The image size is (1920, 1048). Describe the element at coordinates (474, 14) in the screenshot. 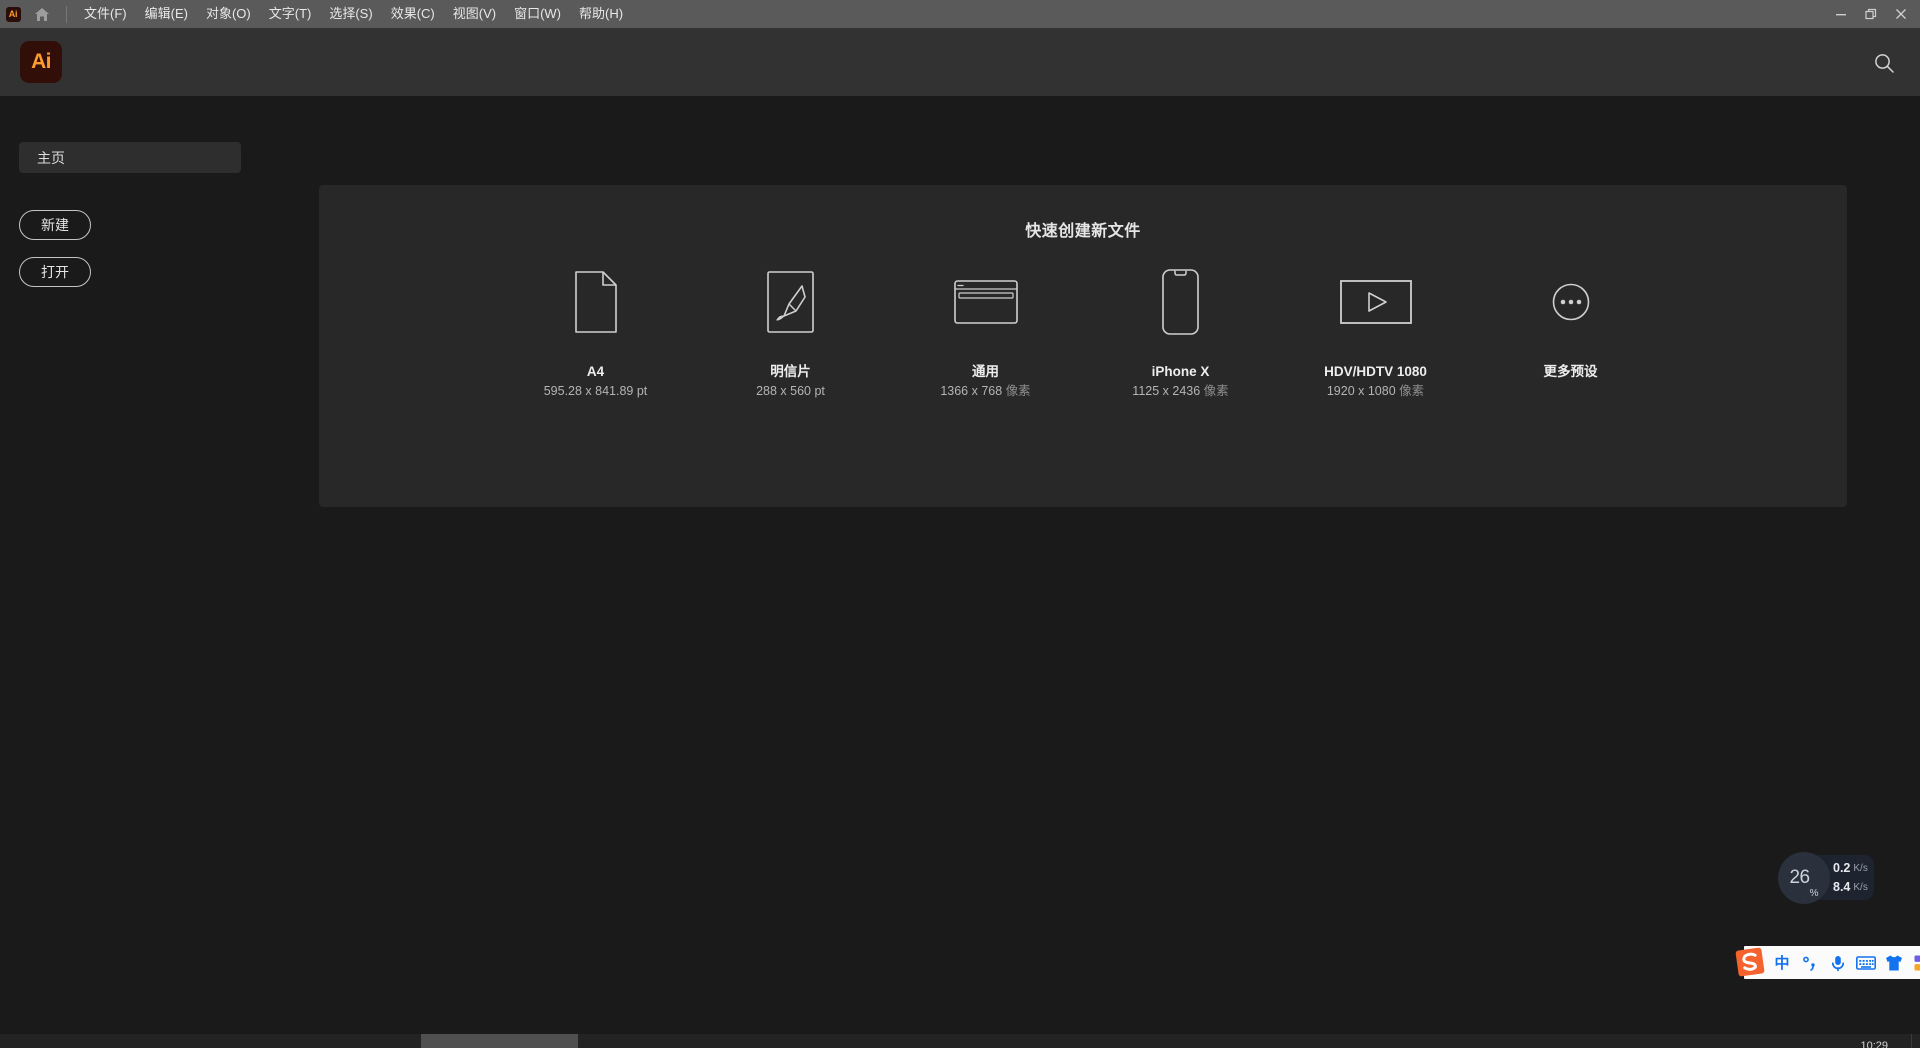

I see `menu-view: 视图(V)` at that location.